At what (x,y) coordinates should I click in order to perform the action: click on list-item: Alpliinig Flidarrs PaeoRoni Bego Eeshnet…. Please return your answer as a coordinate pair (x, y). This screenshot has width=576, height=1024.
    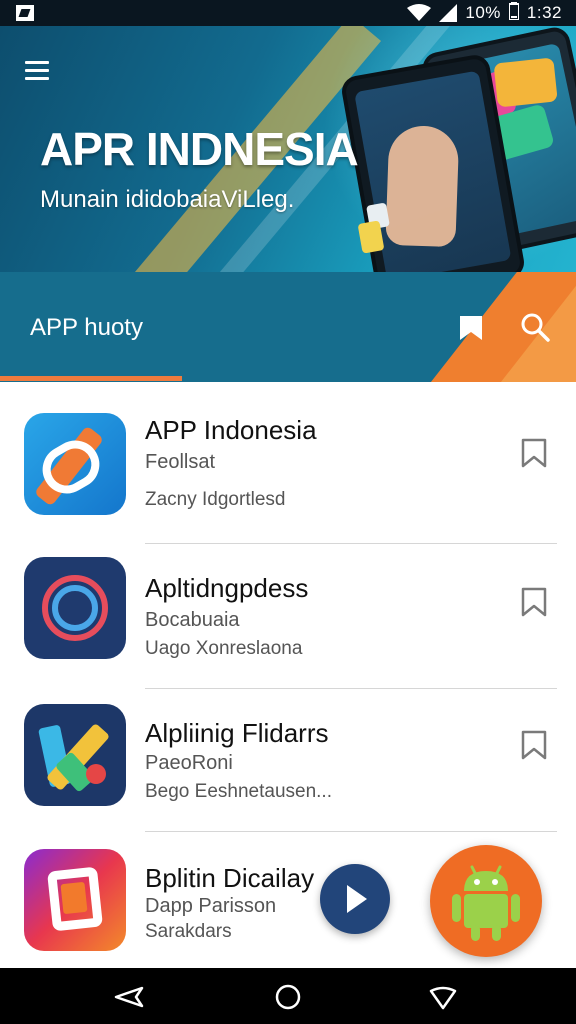
    Looking at the image, I should click on (288, 760).